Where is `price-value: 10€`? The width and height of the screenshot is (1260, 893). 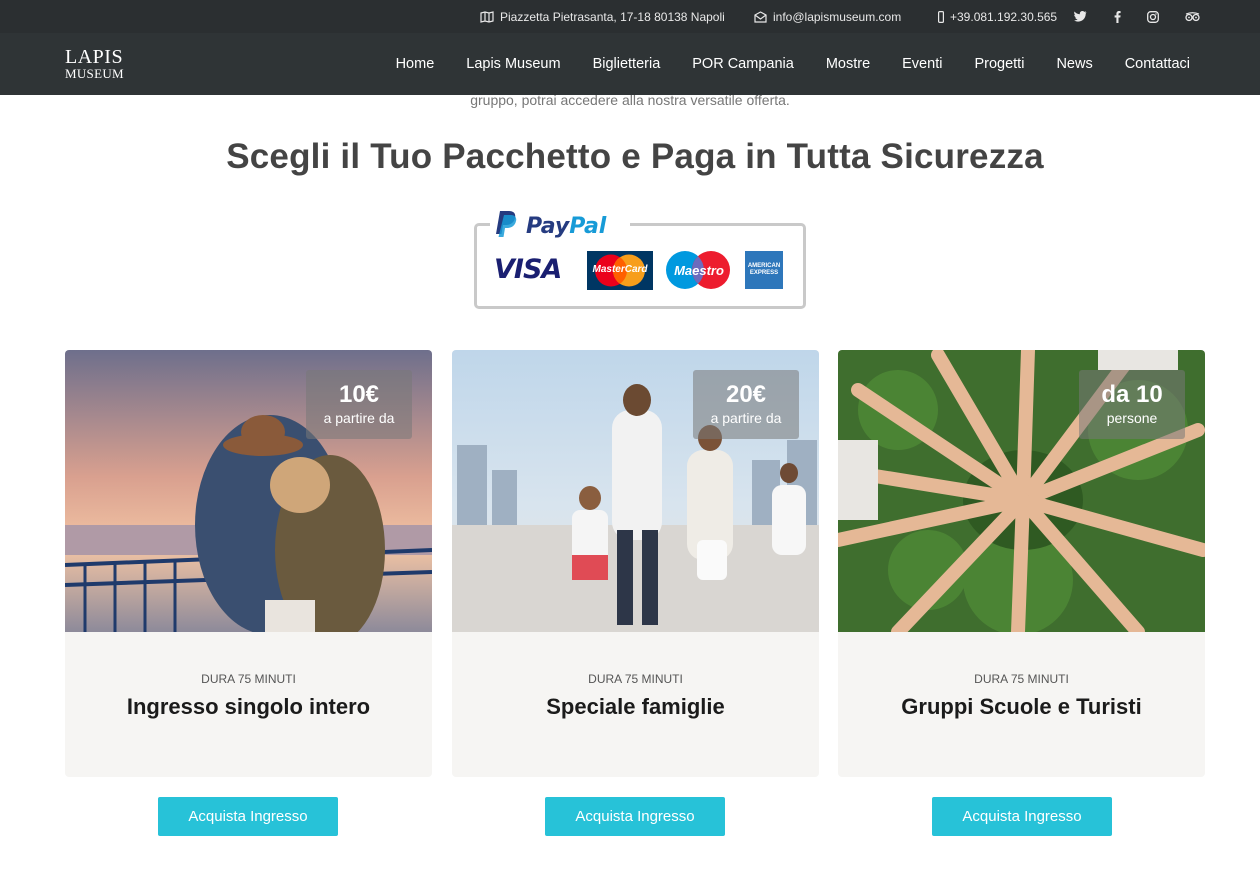 price-value: 10€ is located at coordinates (359, 394).